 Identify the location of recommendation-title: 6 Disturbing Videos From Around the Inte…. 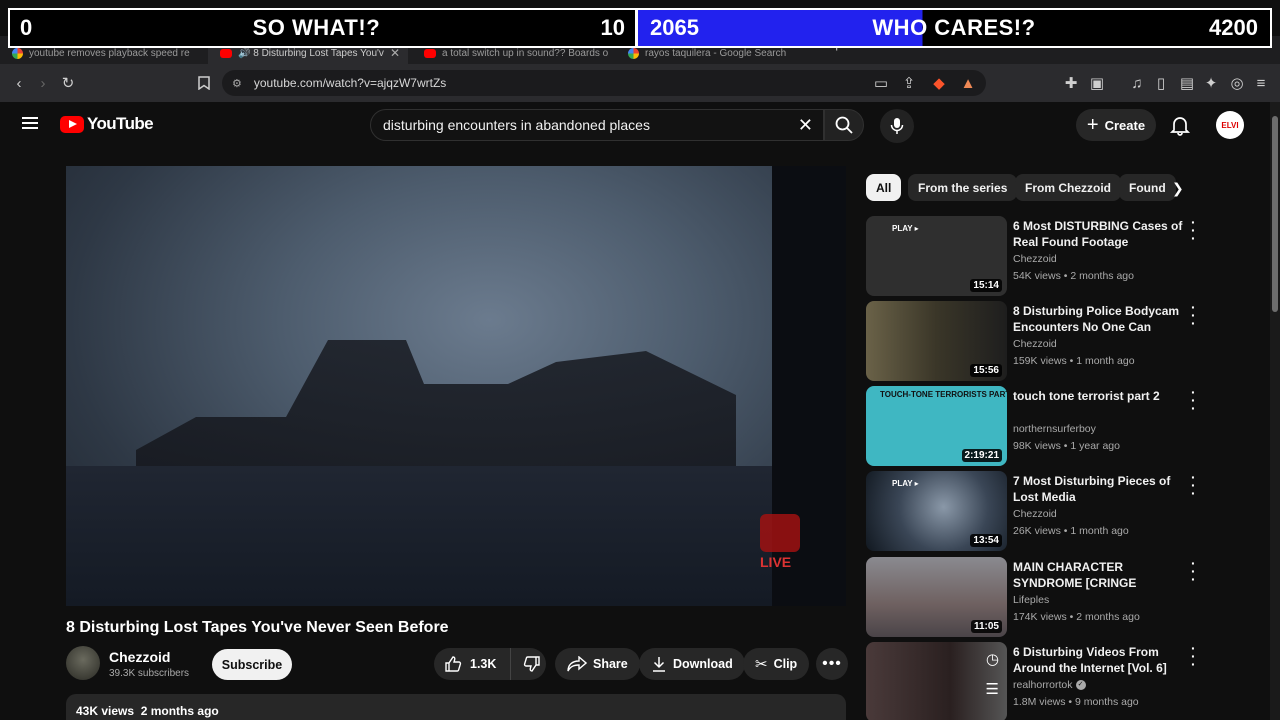
(1099, 660).